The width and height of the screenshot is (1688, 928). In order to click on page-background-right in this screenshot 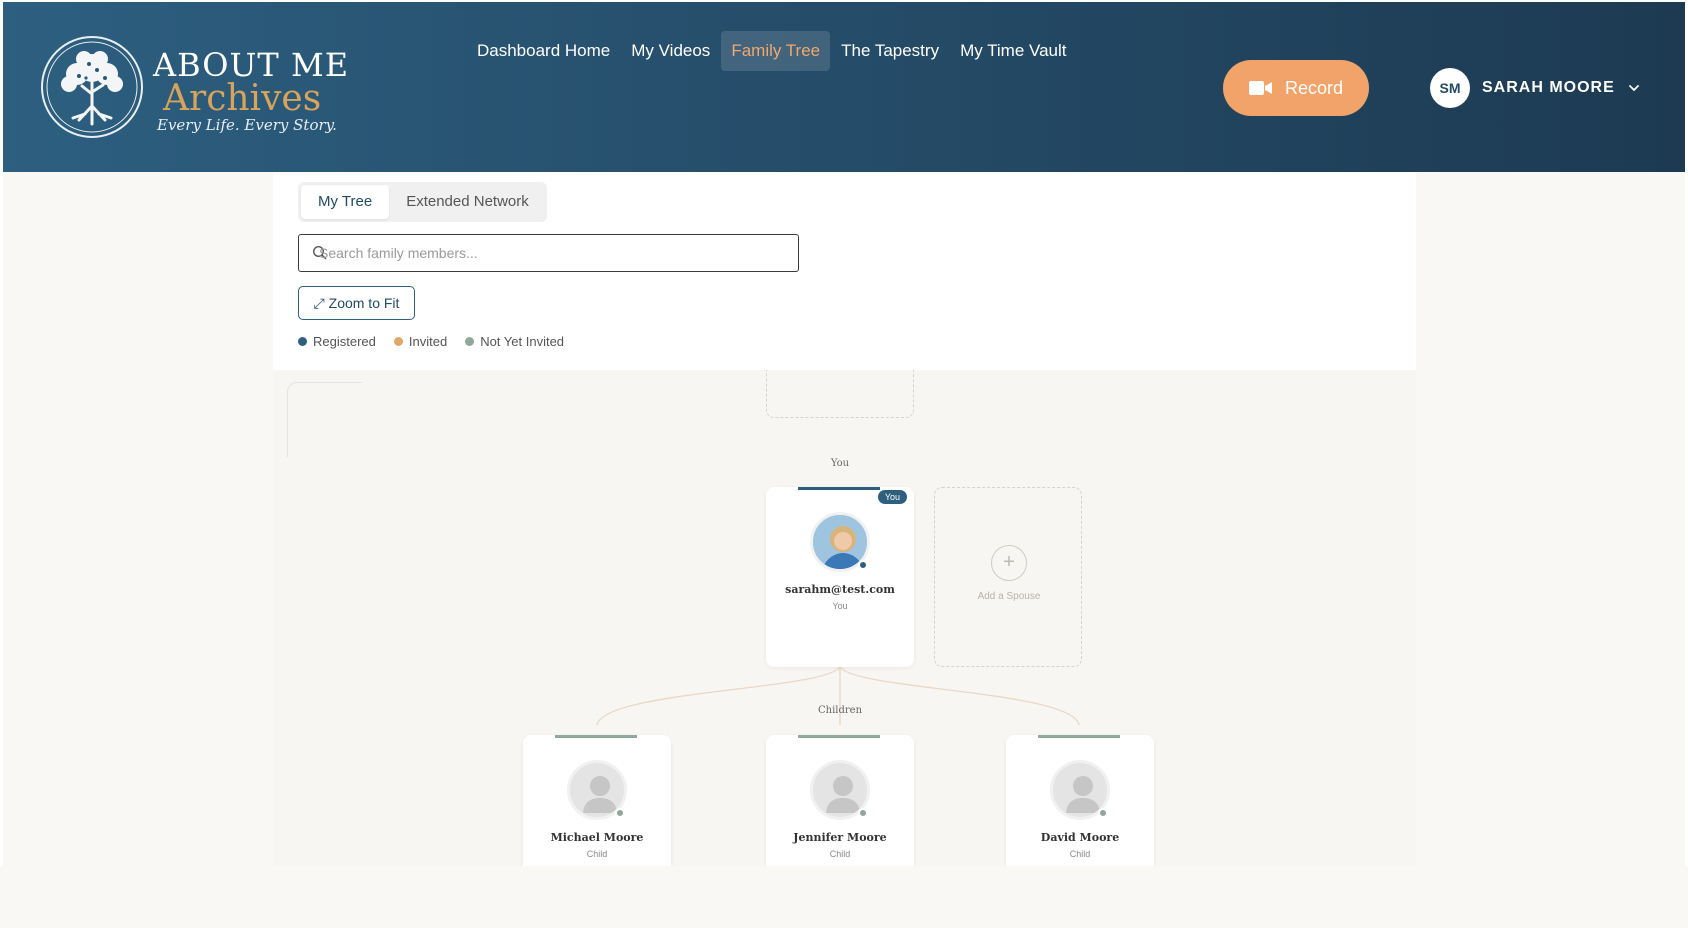, I will do `click(1550, 519)`.